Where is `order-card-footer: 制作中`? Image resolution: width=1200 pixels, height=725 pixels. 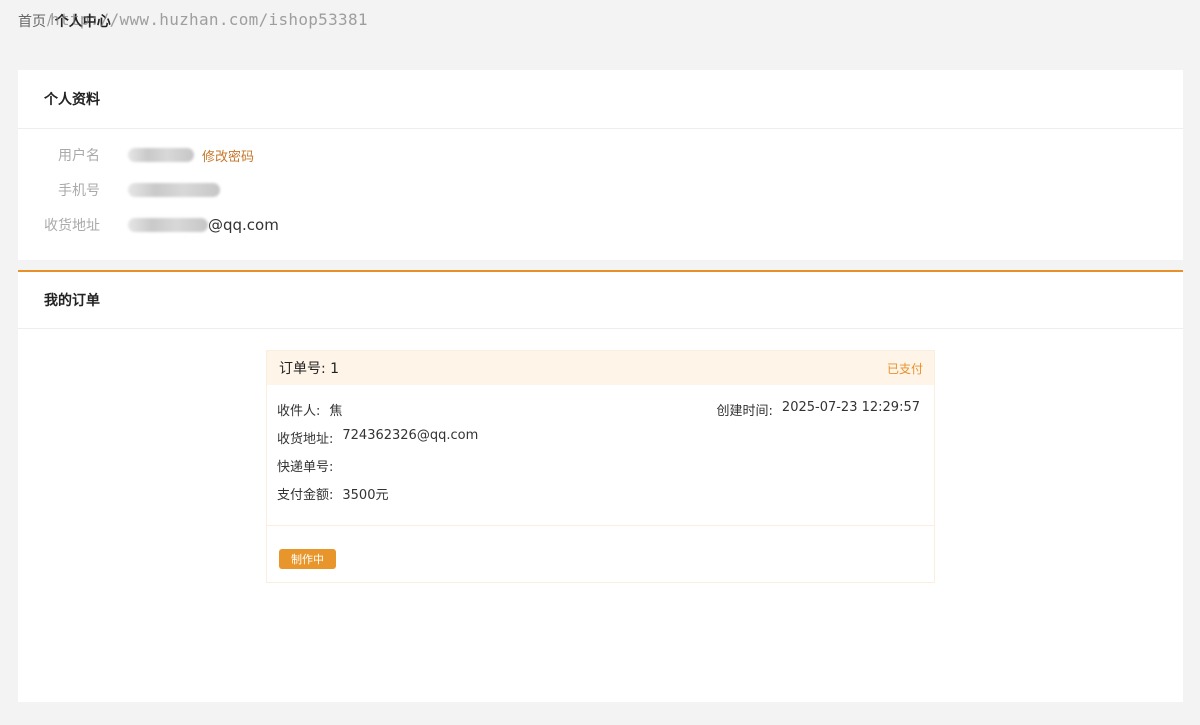
order-card-footer: 制作中 is located at coordinates (600, 554).